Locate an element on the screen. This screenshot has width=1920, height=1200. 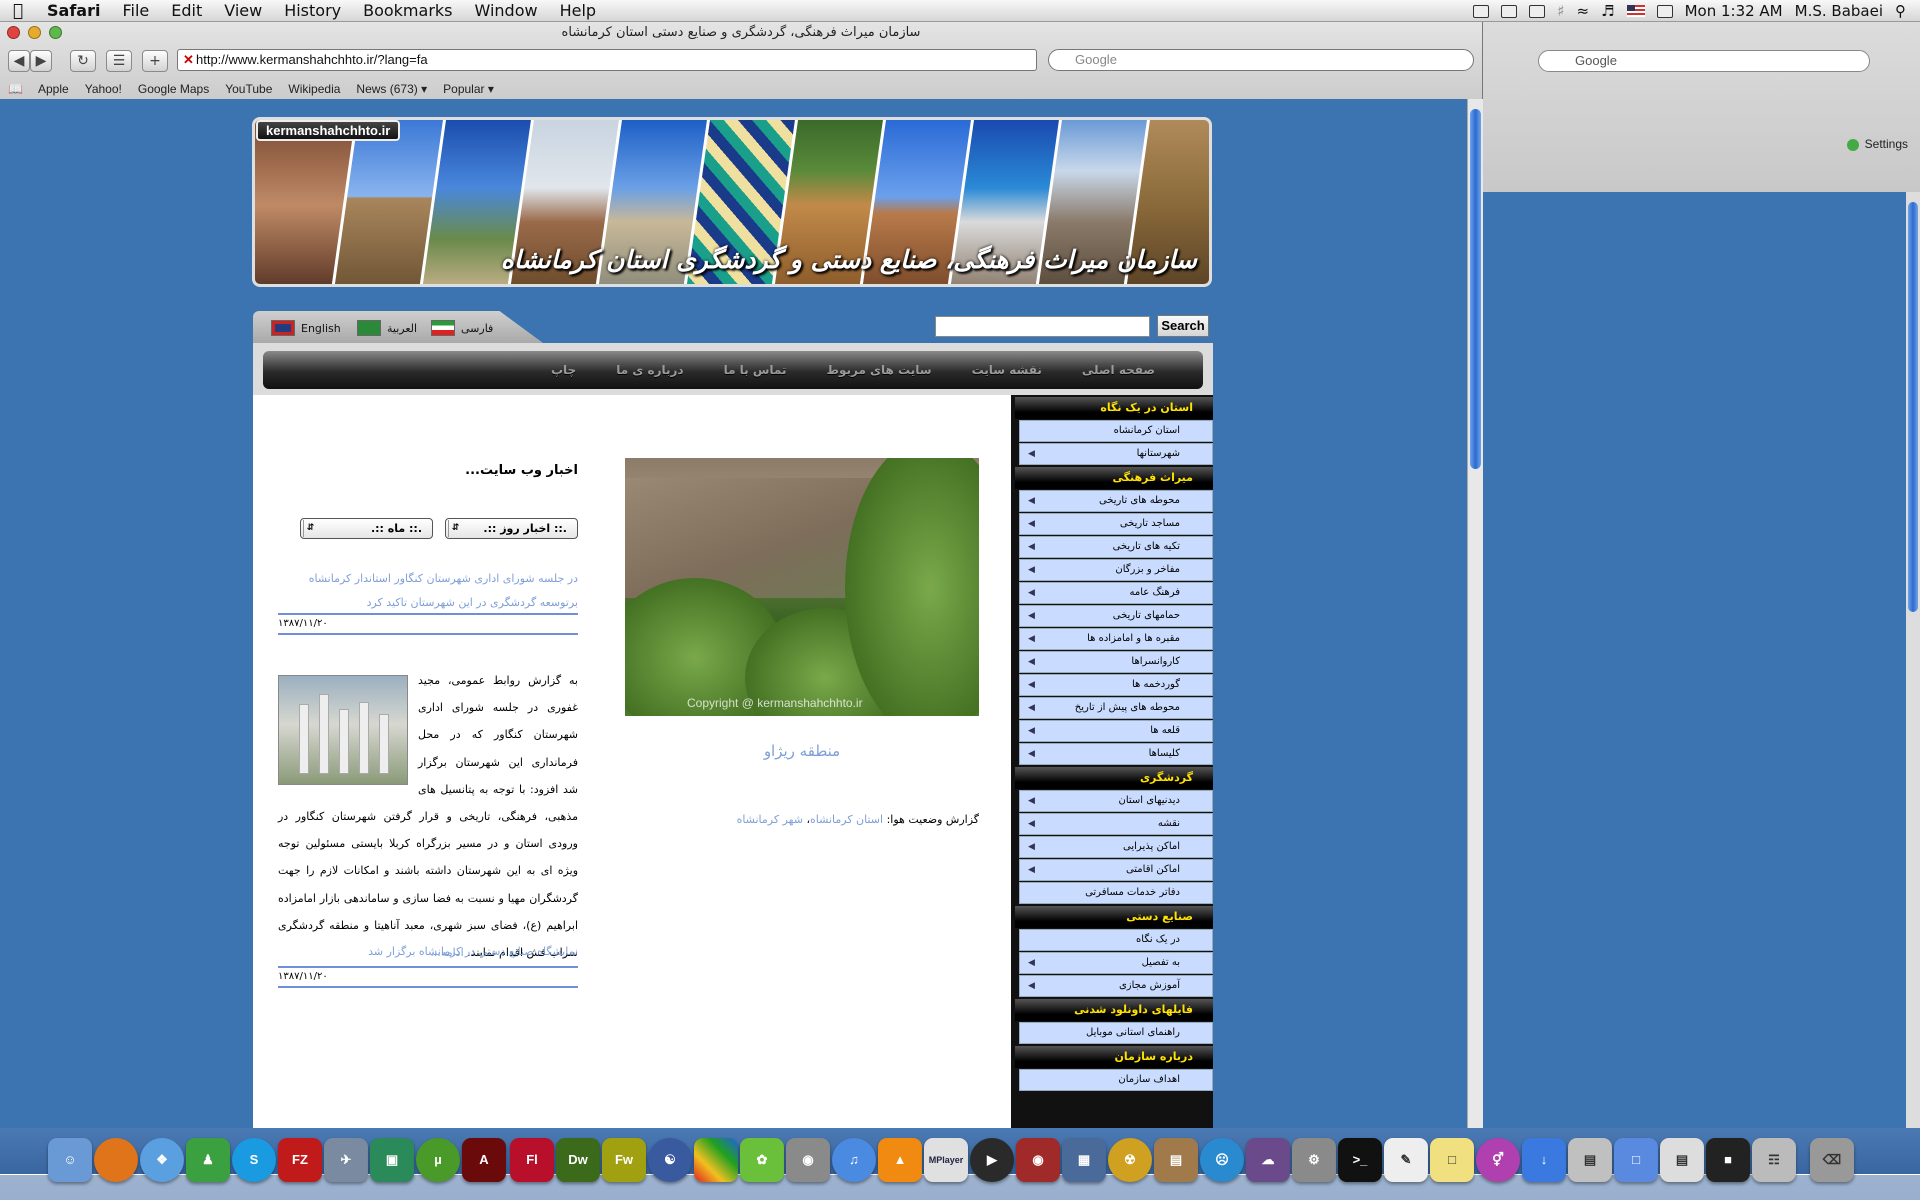
bluetooth-icon: ♯ is located at coordinates (1560, 11).